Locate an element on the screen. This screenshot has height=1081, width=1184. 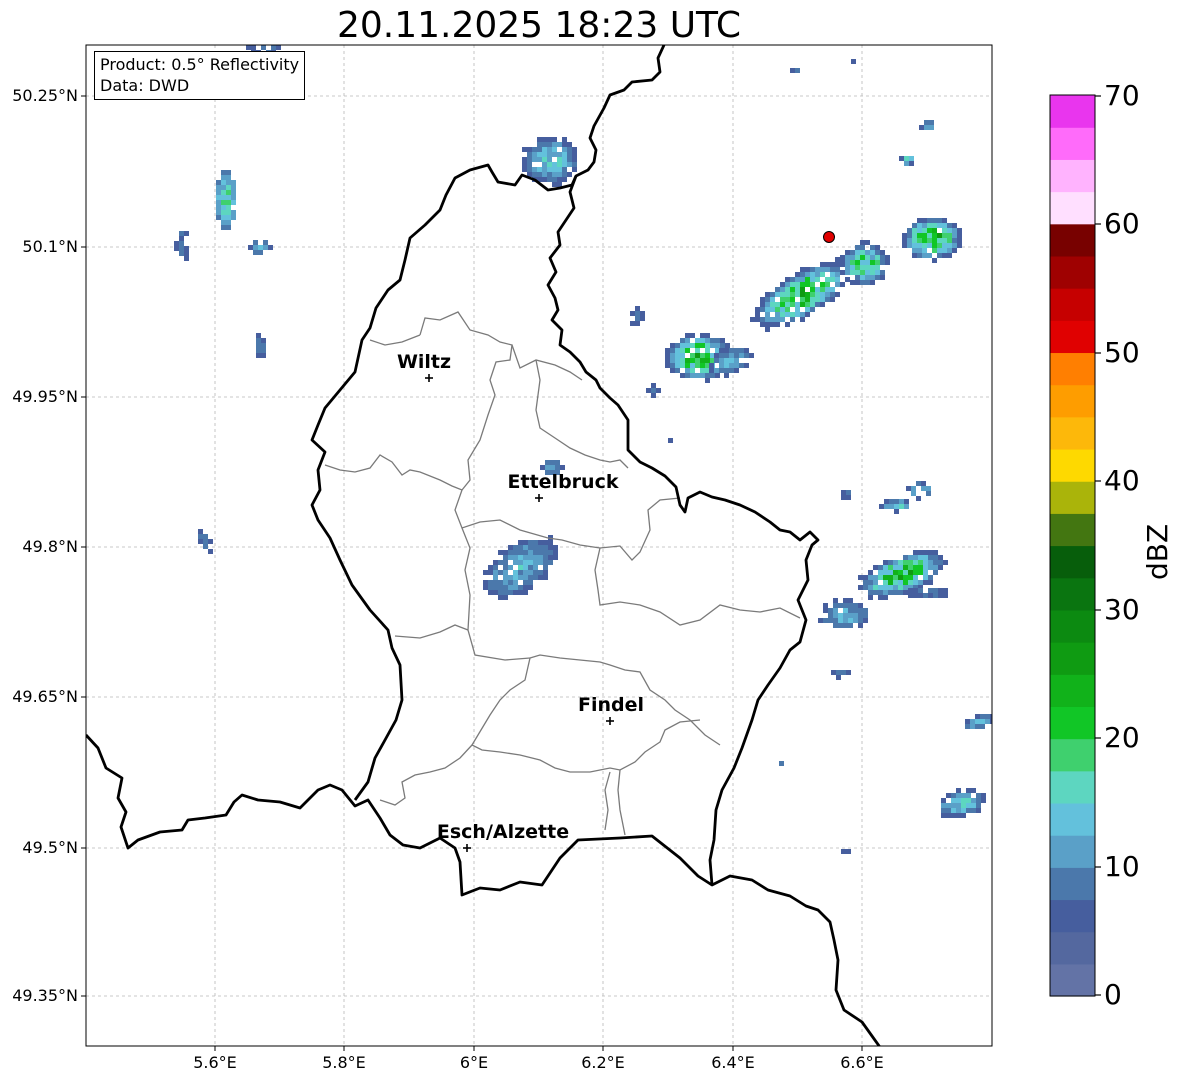
lat-tick-label: 50.1°N is located at coordinates (50, 246).